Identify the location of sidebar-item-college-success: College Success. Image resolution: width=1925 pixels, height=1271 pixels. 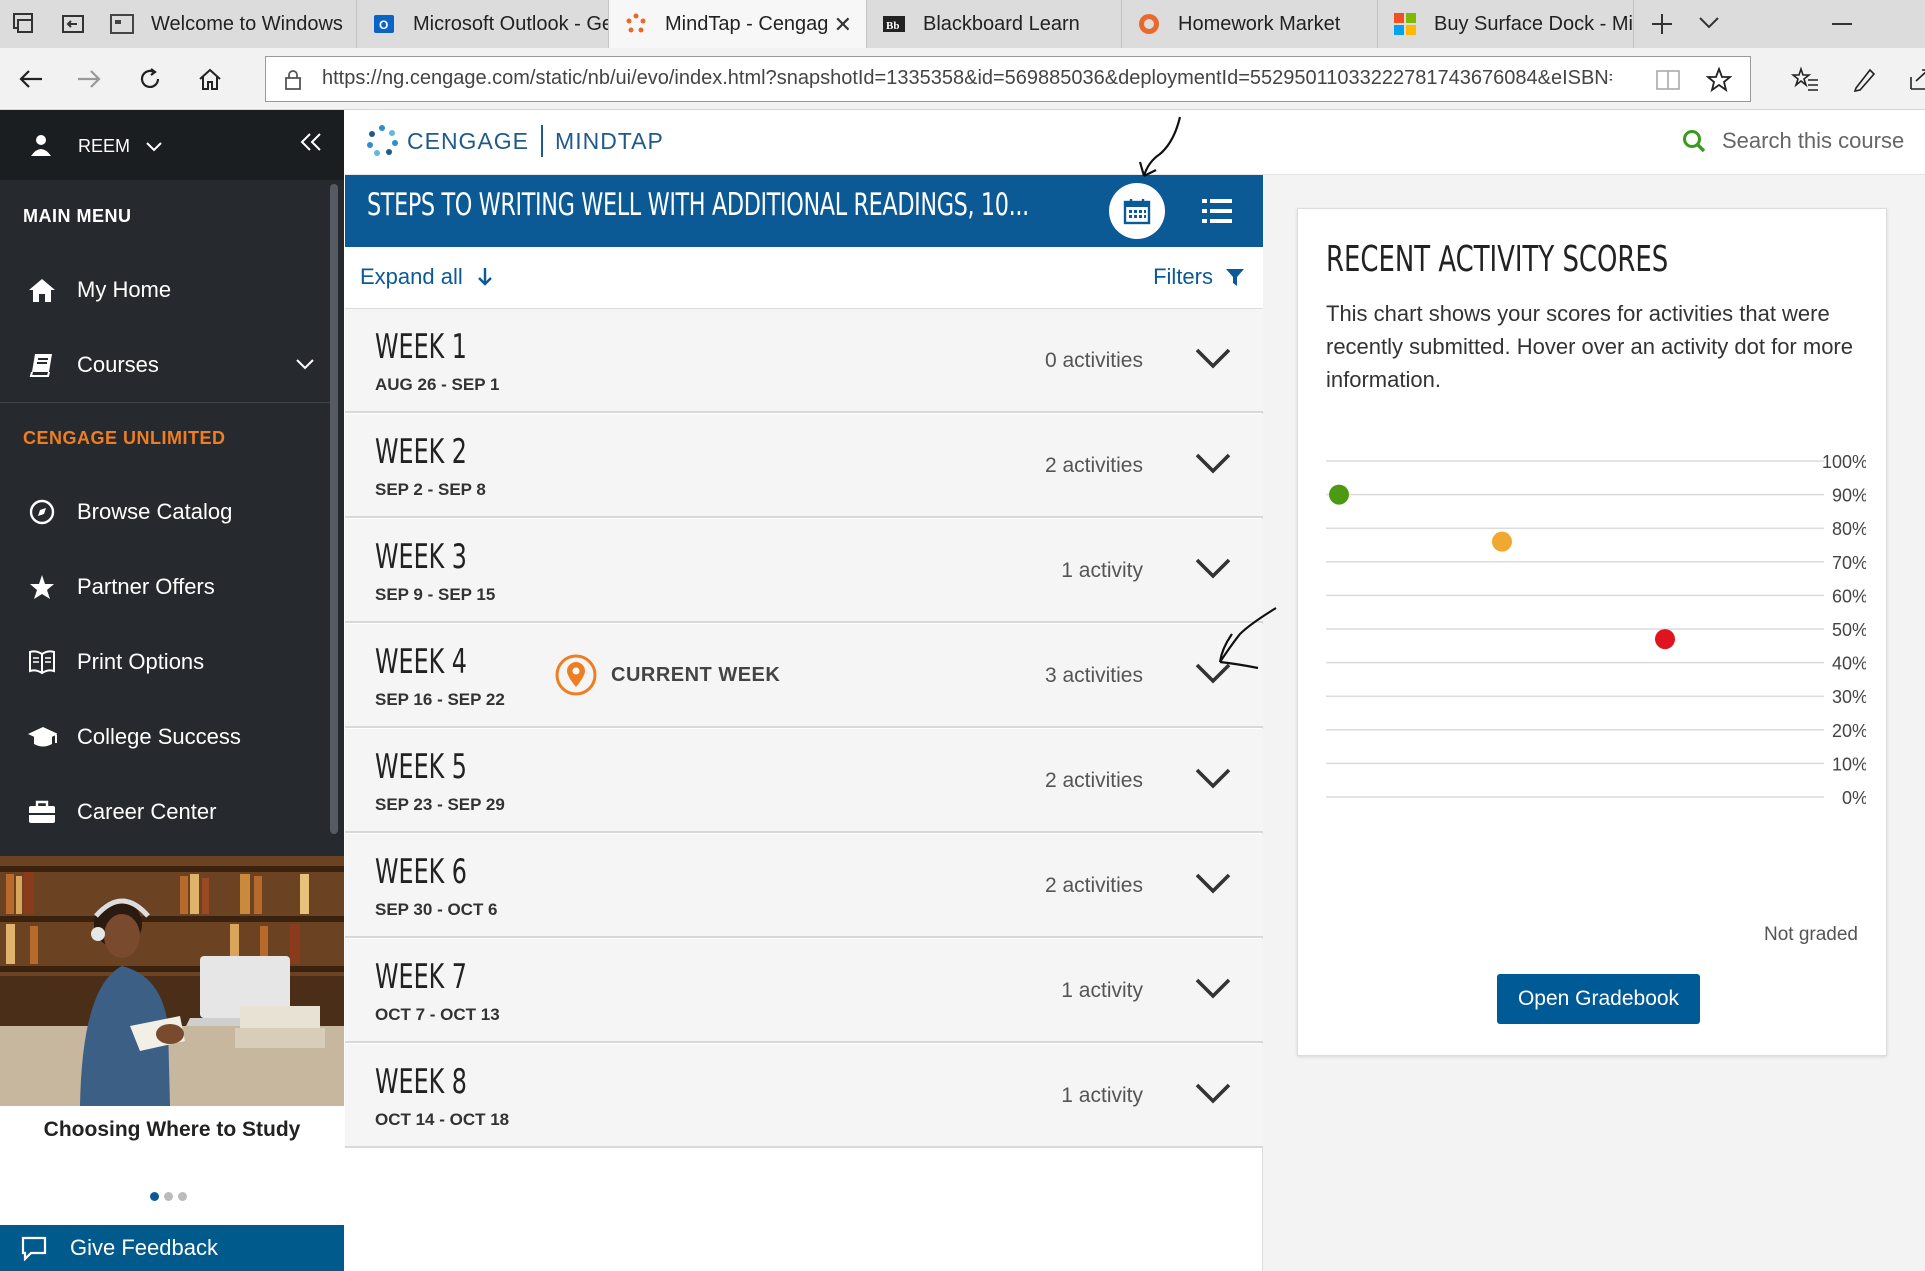
(165, 736).